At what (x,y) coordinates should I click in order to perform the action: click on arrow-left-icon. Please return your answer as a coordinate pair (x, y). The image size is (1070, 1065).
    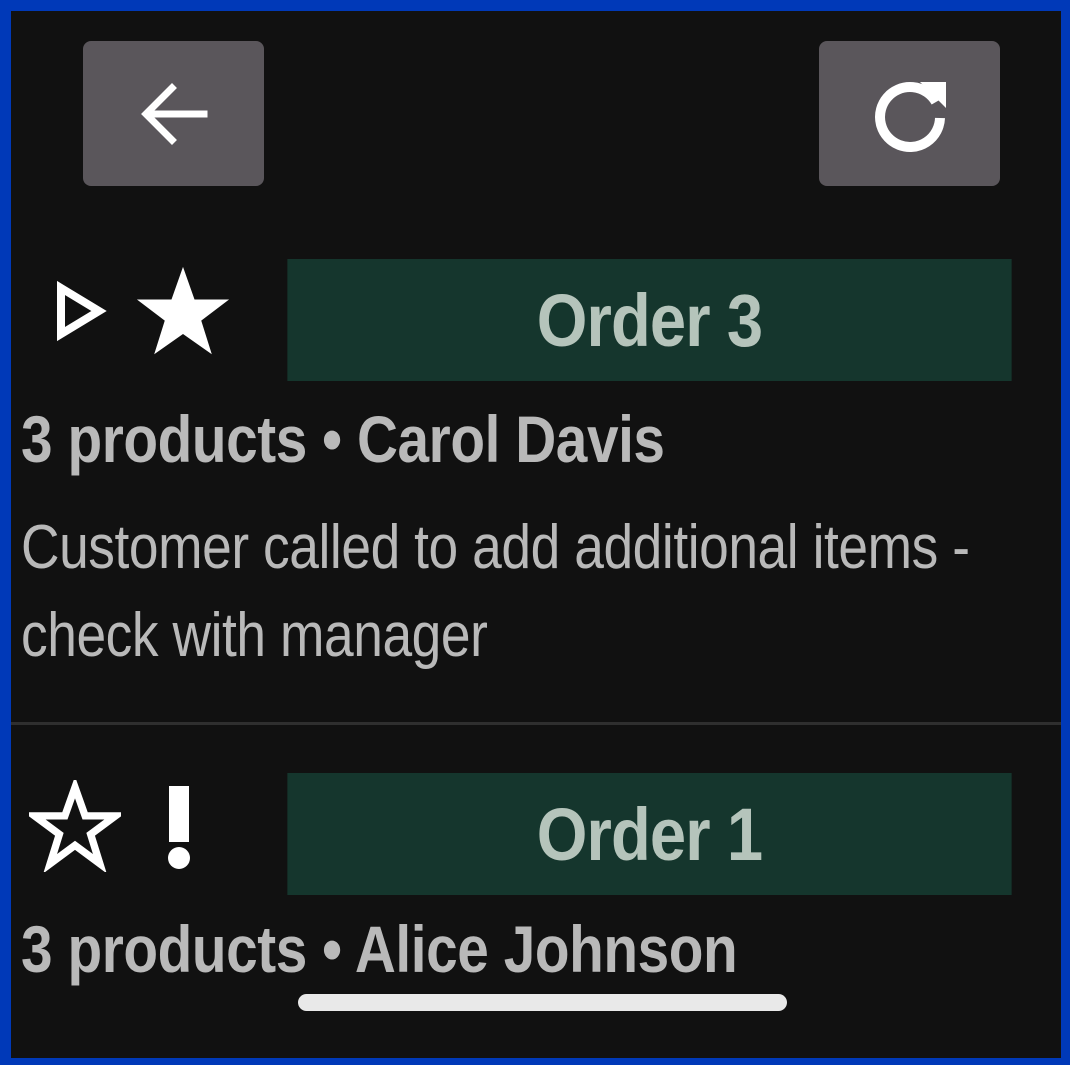
    Looking at the image, I should click on (173, 113).